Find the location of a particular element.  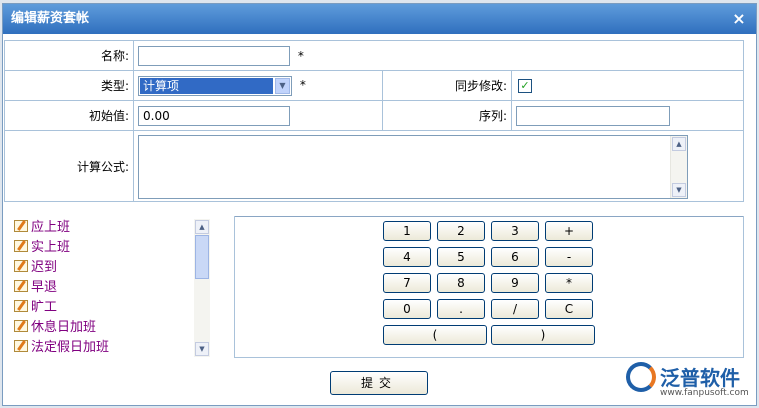

fanpu-logo: 泛普软件 www.fanpusoft.com is located at coordinates (689, 382).